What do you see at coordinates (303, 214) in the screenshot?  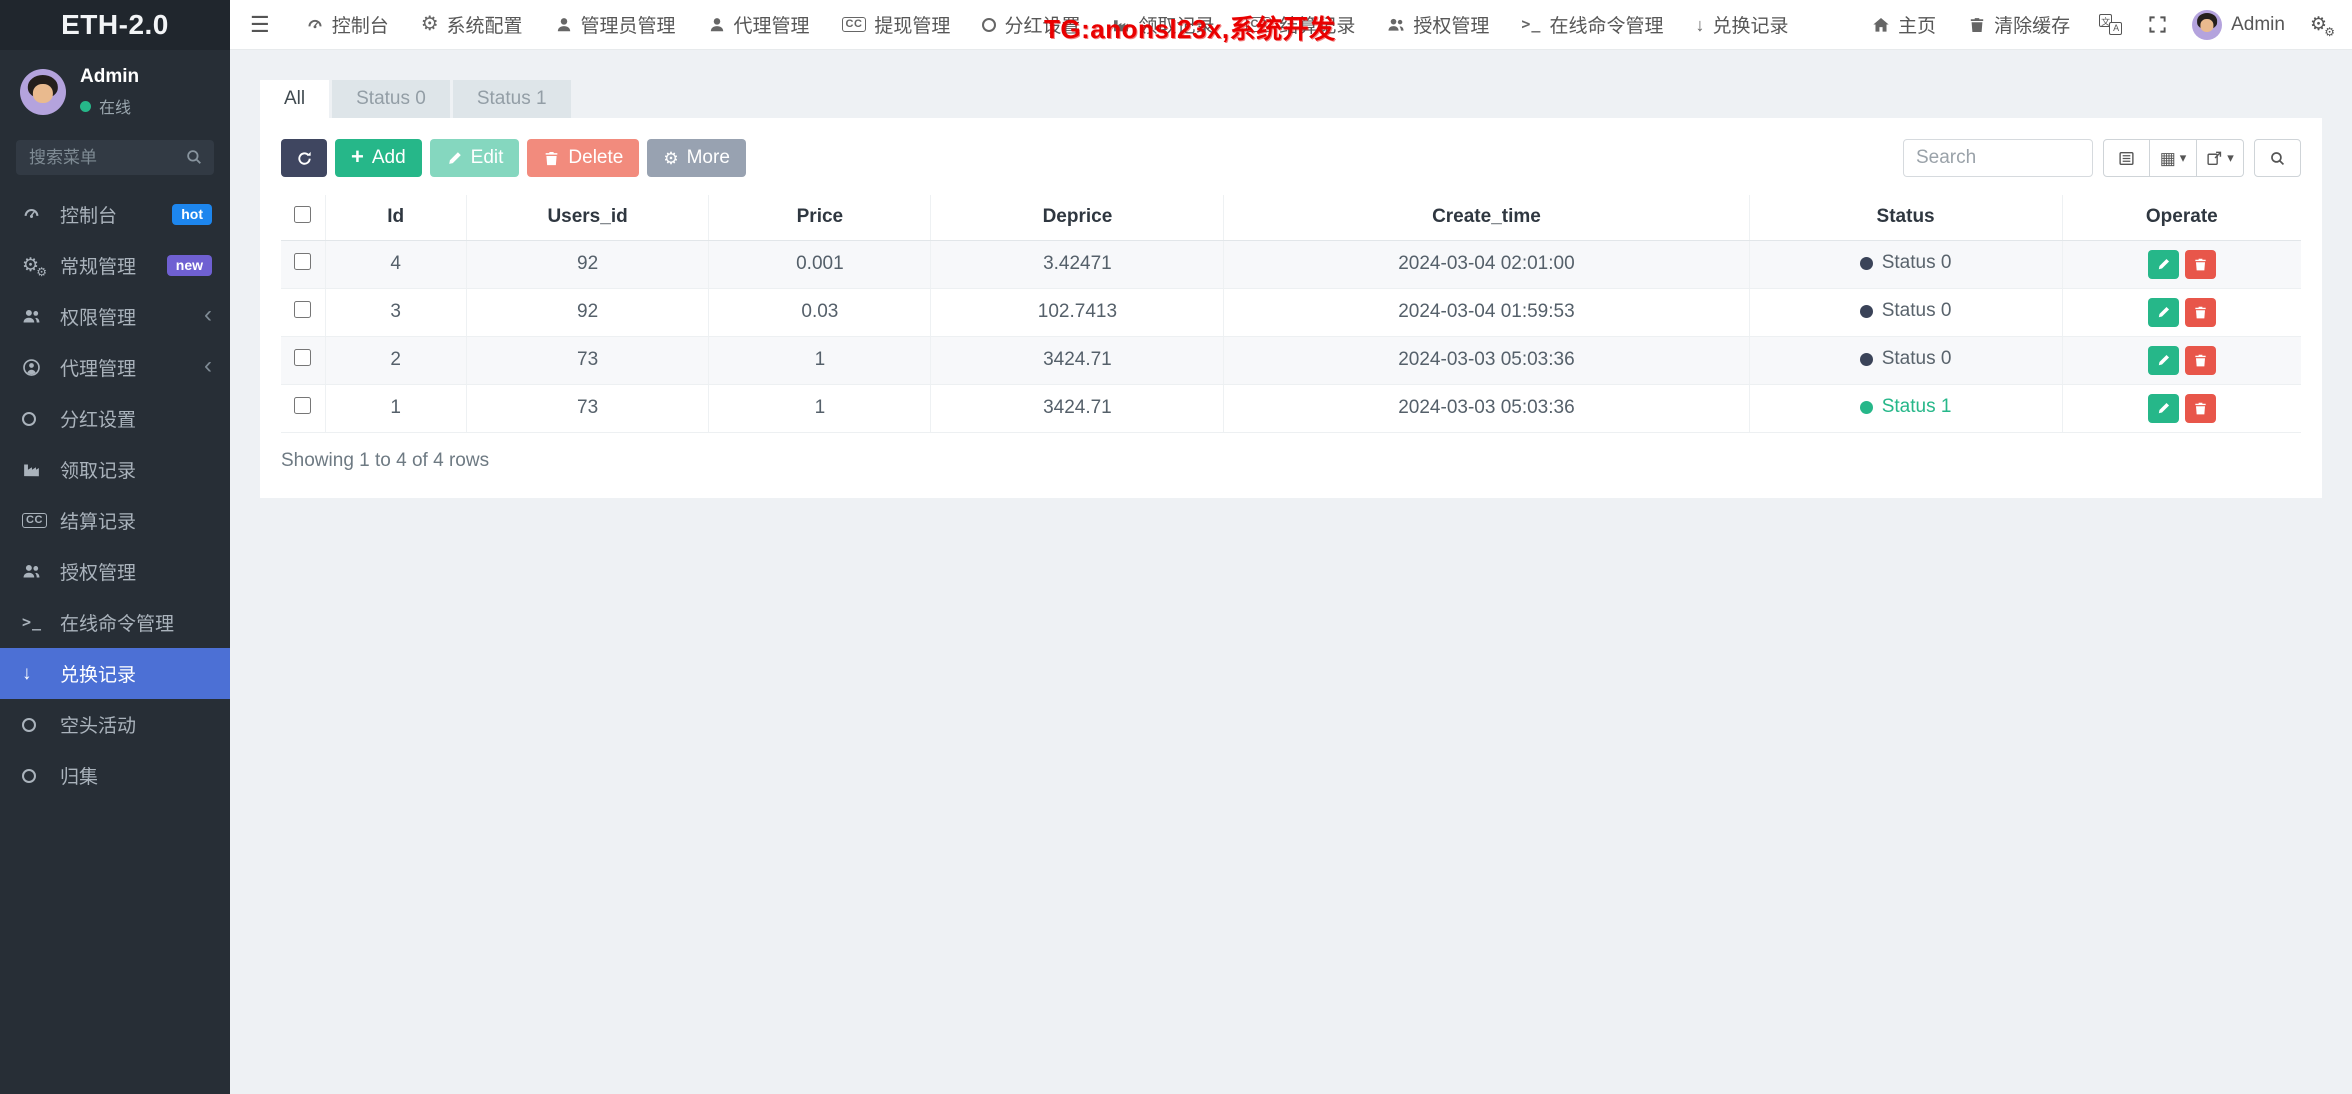 I see `select-all-checkbox` at bounding box center [303, 214].